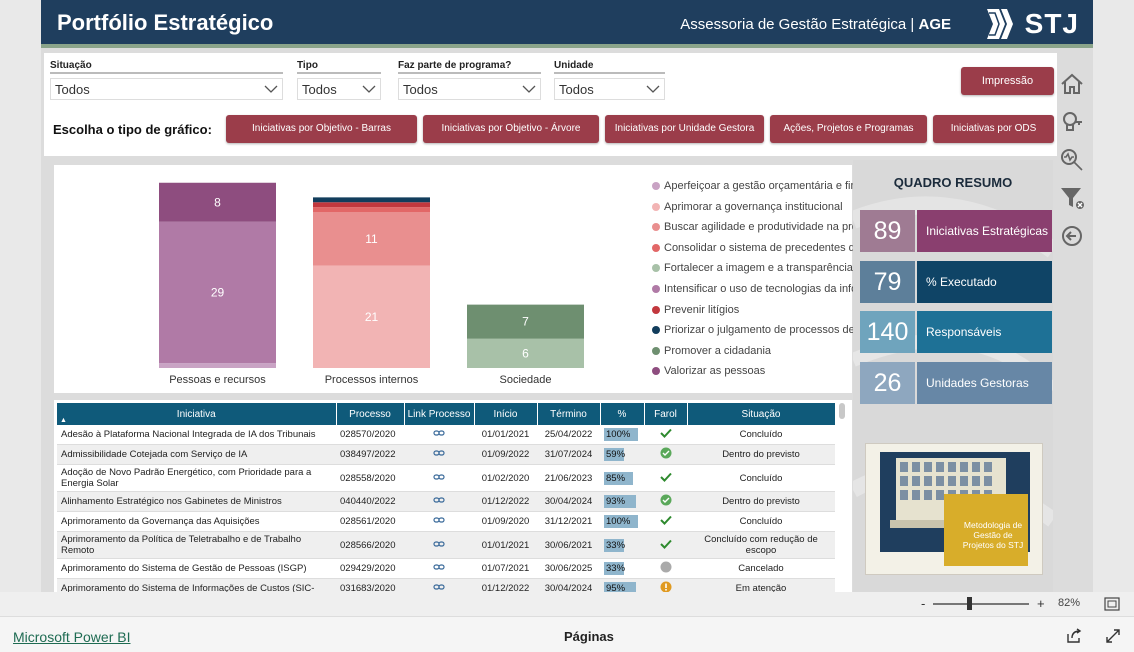 The width and height of the screenshot is (1134, 652). What do you see at coordinates (166, 89) in the screenshot?
I see `filter-situacao-select: Todos` at bounding box center [166, 89].